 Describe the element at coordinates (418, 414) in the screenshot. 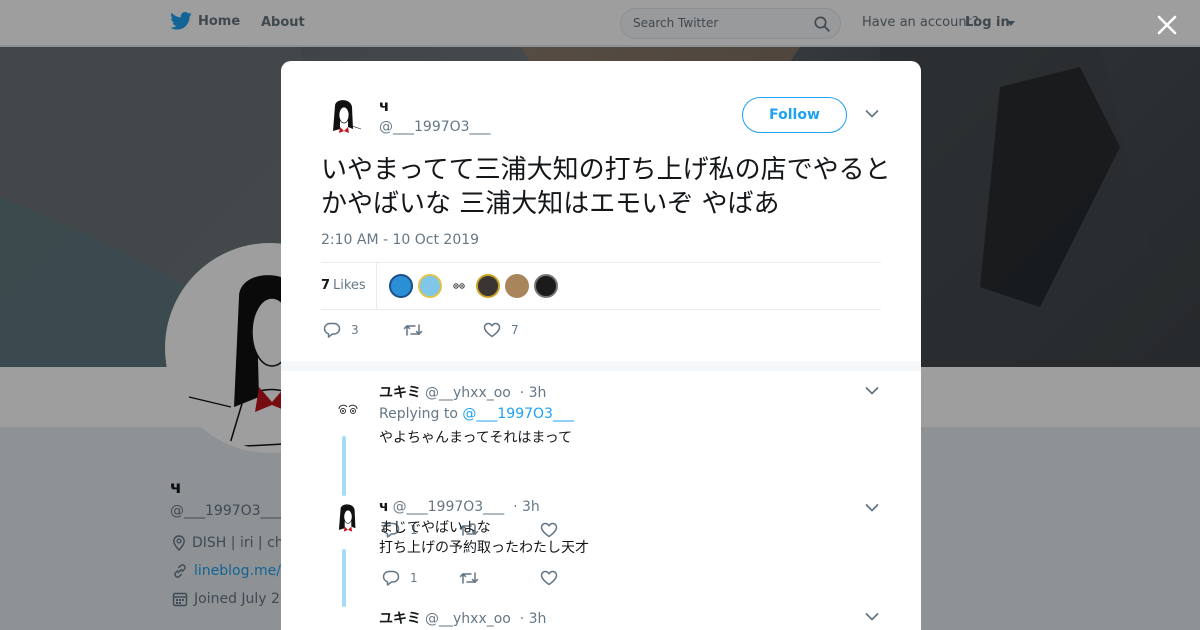

I see `replying-to-label: Replying to` at that location.